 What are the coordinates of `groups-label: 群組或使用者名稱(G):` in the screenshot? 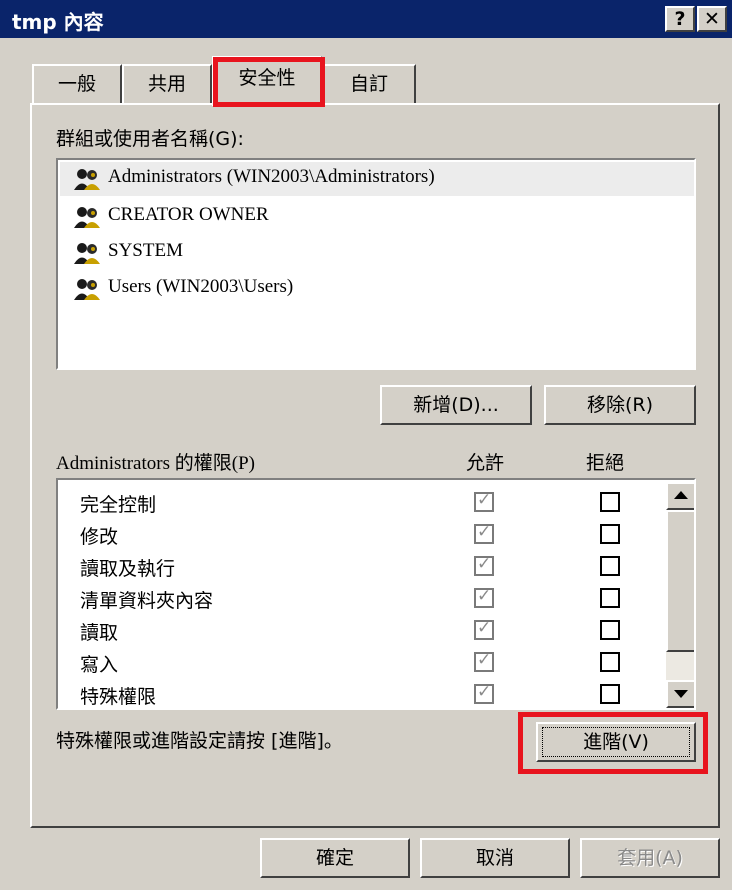 It's located at (150, 139).